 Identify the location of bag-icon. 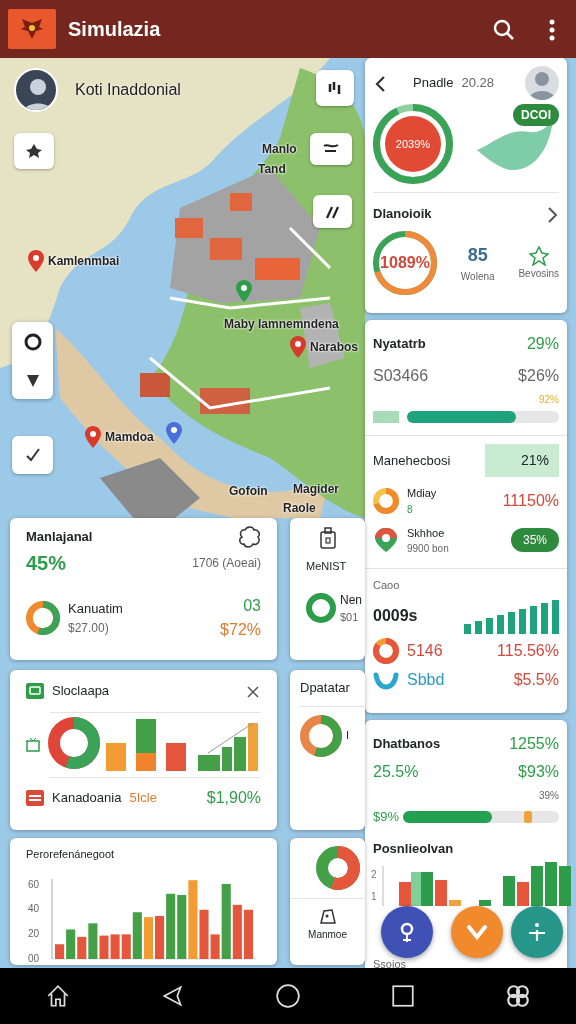
(327, 917).